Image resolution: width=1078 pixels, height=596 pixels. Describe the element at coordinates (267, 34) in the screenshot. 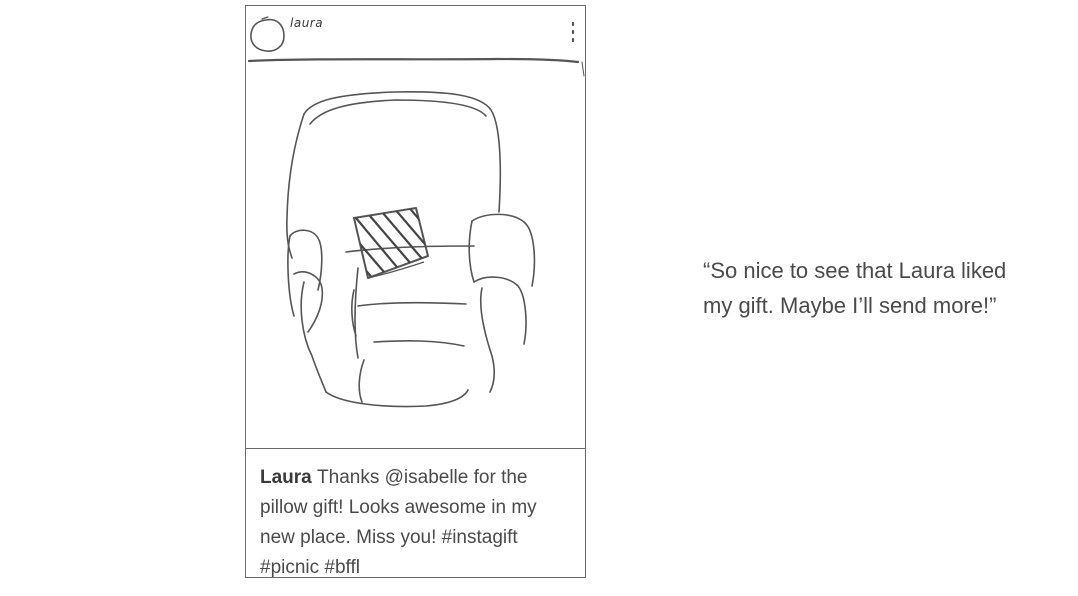

I see `avatar-circle-icon` at that location.